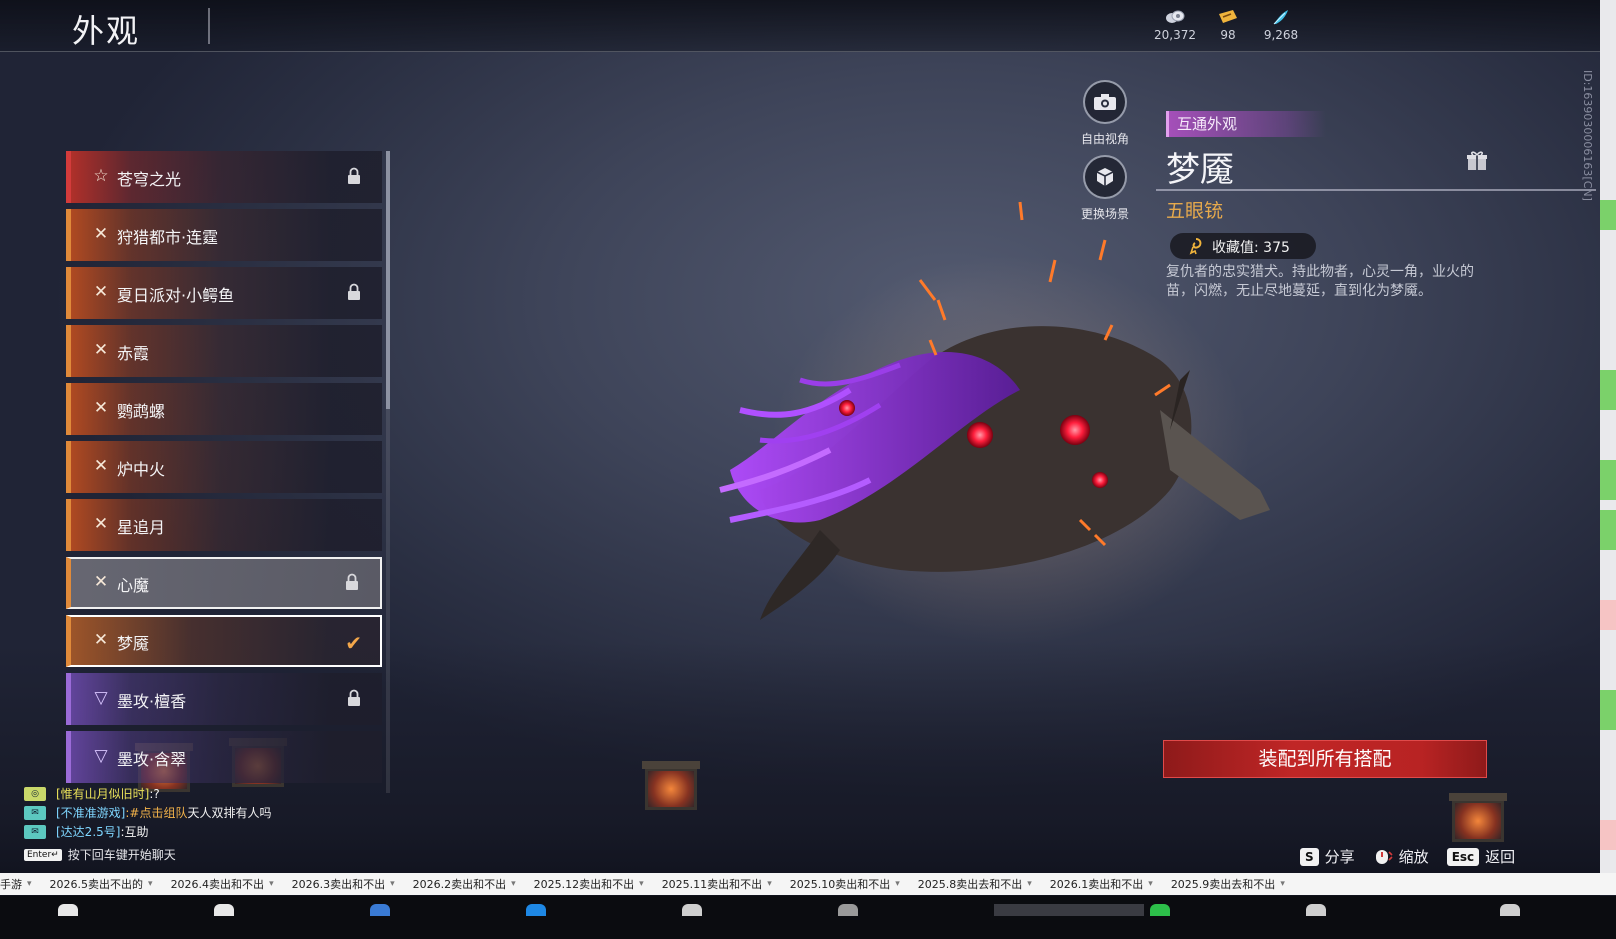 The width and height of the screenshot is (1616, 939). Describe the element at coordinates (352, 884) in the screenshot. I see `bookmark-folder: 2026.3卖出和不出 ▾` at that location.